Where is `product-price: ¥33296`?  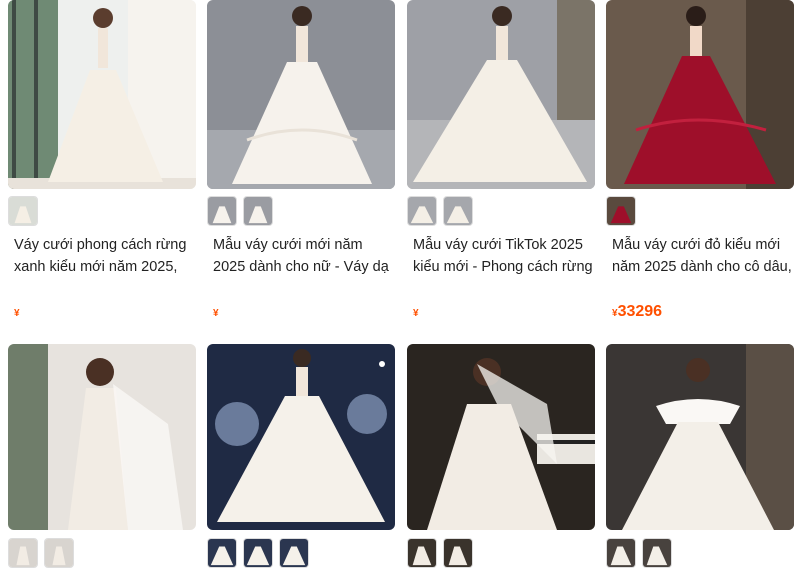 product-price: ¥33296 is located at coordinates (637, 311).